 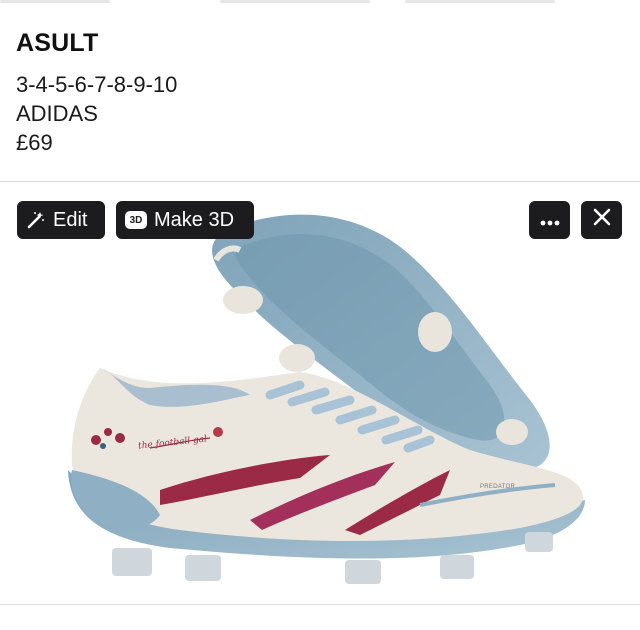 I want to click on magic-wand-icon, so click(x=36, y=220).